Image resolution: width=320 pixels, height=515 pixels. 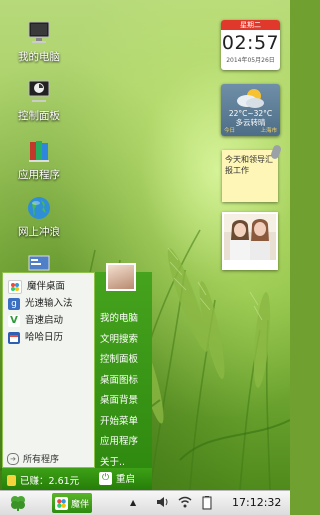 What do you see at coordinates (14, 337) in the screenshot?
I see `calendar-icon` at bounding box center [14, 337].